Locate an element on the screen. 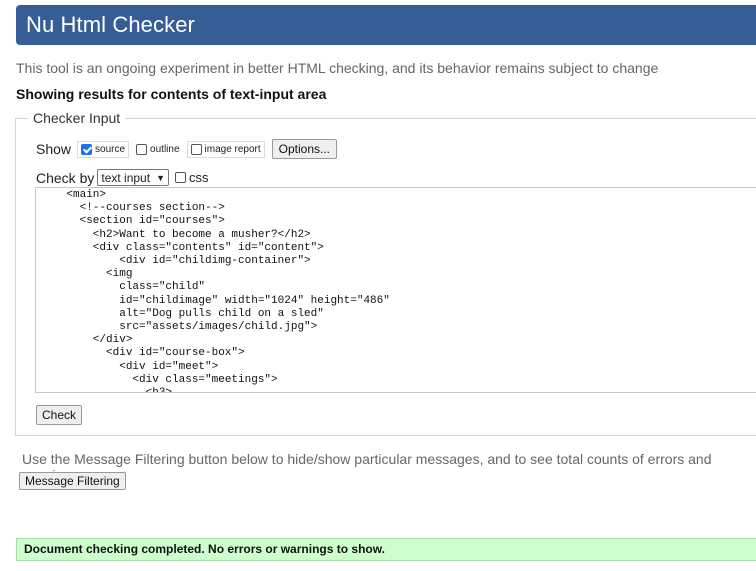  source-line: <div id="meet"> is located at coordinates (129, 366).